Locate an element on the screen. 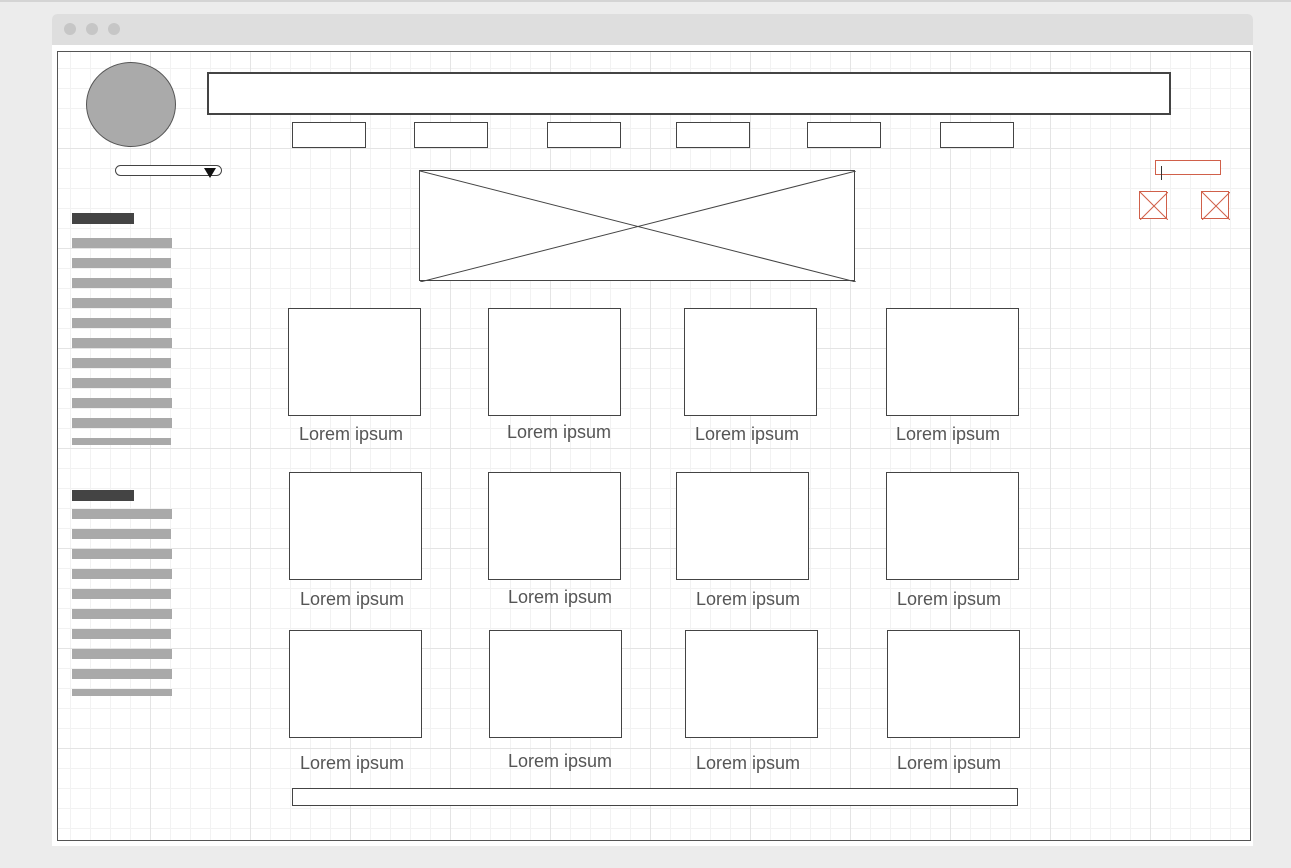 Image resolution: width=1291 pixels, height=868 pixels. window-titlebar is located at coordinates (652, 29).